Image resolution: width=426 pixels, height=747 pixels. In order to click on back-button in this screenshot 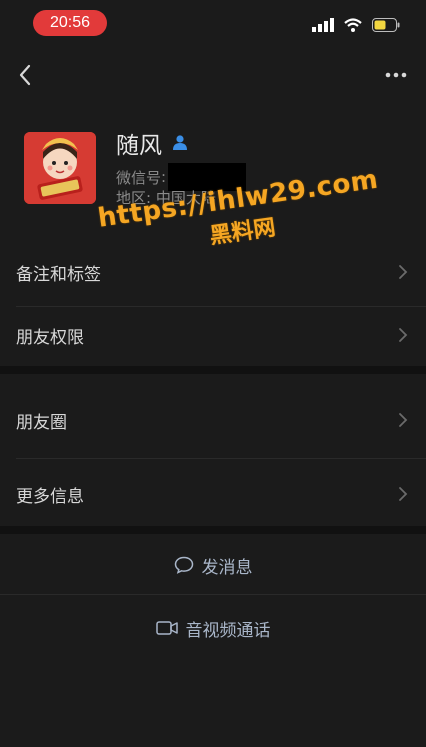, I will do `click(25, 75)`.